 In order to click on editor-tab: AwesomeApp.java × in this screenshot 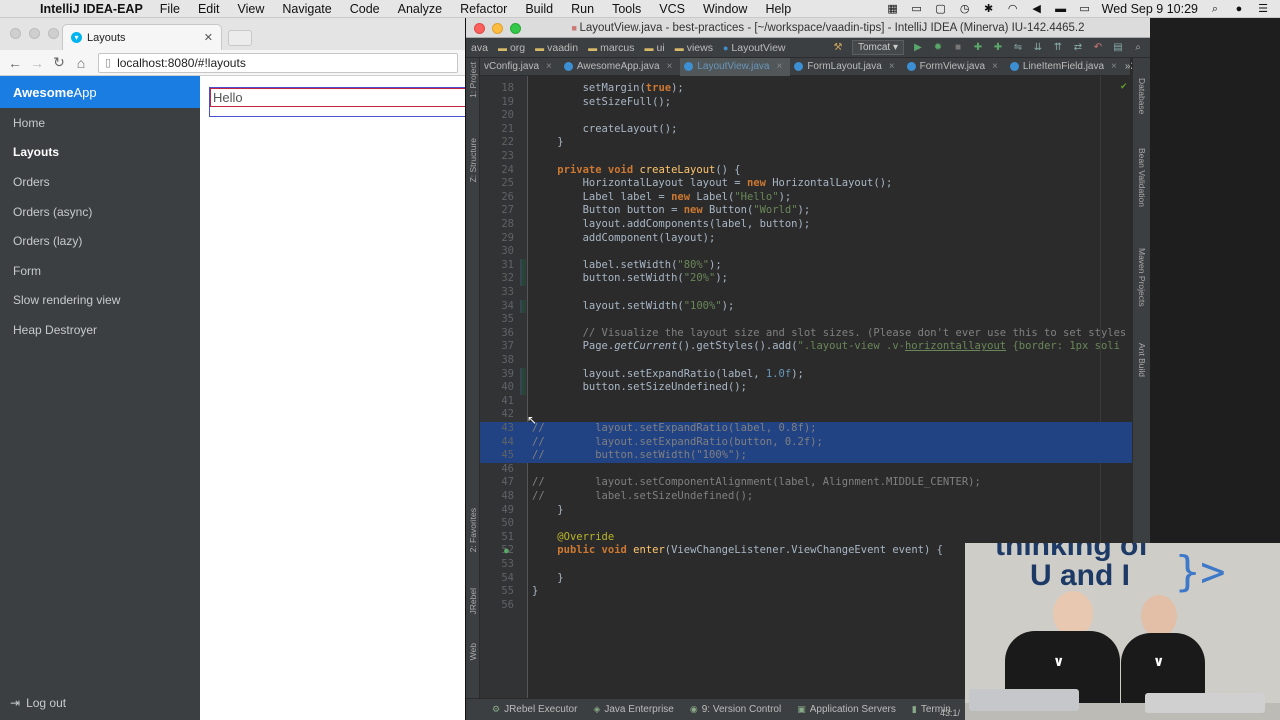, I will do `click(620, 67)`.